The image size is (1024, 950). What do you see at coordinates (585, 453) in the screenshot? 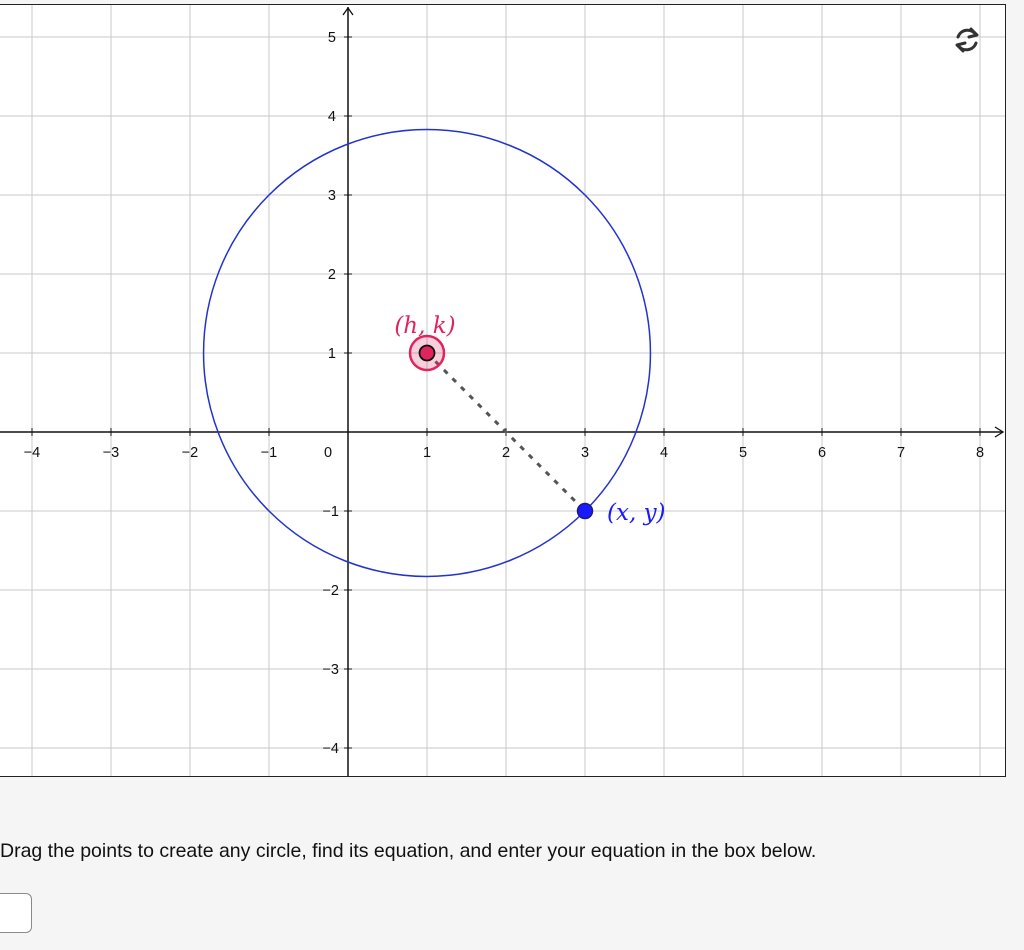
I see `x-tick-label: 3` at bounding box center [585, 453].